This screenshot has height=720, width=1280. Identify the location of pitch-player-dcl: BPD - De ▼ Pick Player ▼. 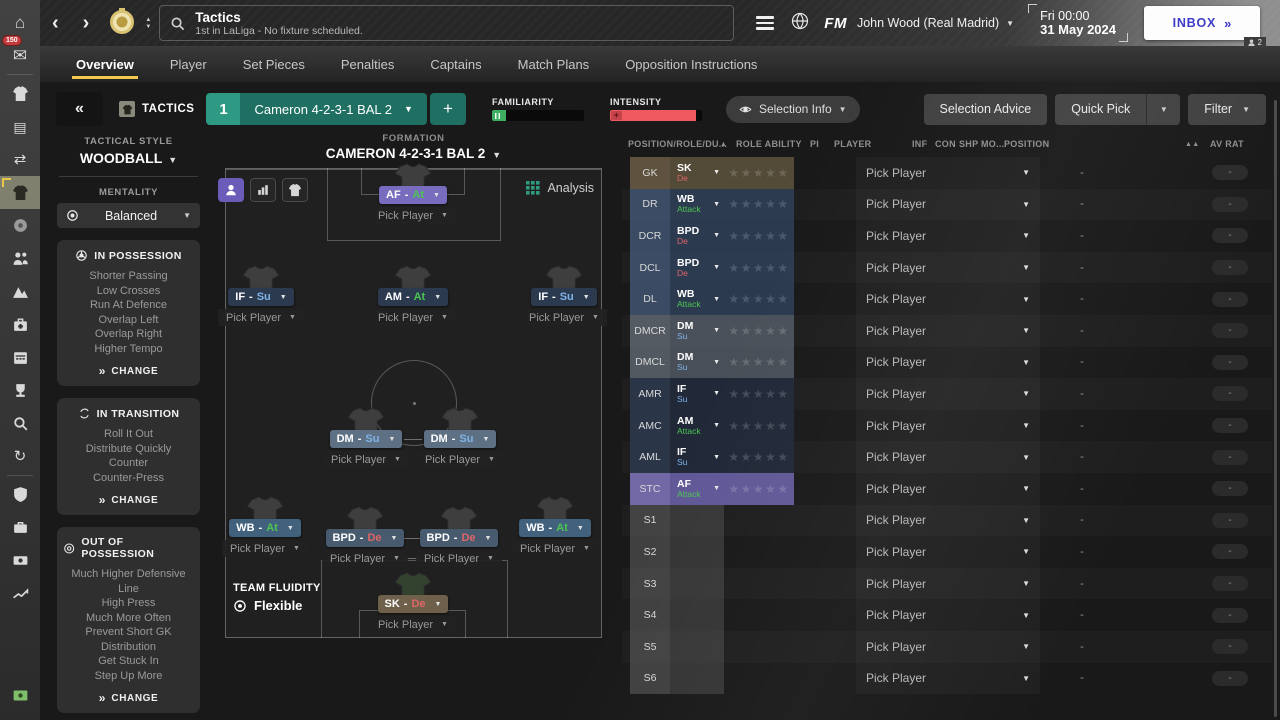
(365, 536).